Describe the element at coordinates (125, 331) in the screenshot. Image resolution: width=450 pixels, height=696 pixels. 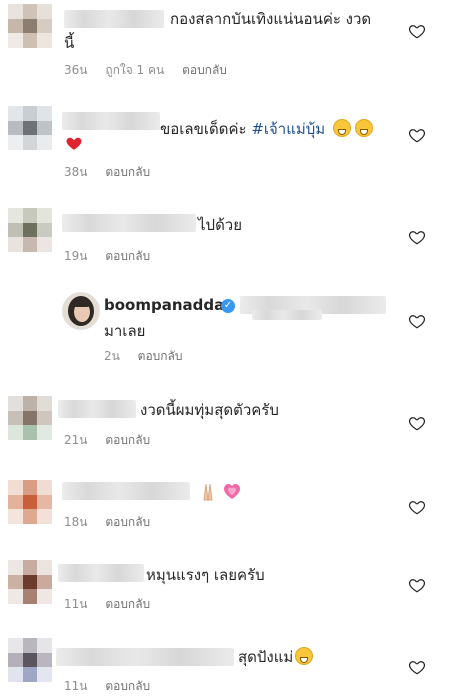
I see `comment-text: มาเลย` at that location.